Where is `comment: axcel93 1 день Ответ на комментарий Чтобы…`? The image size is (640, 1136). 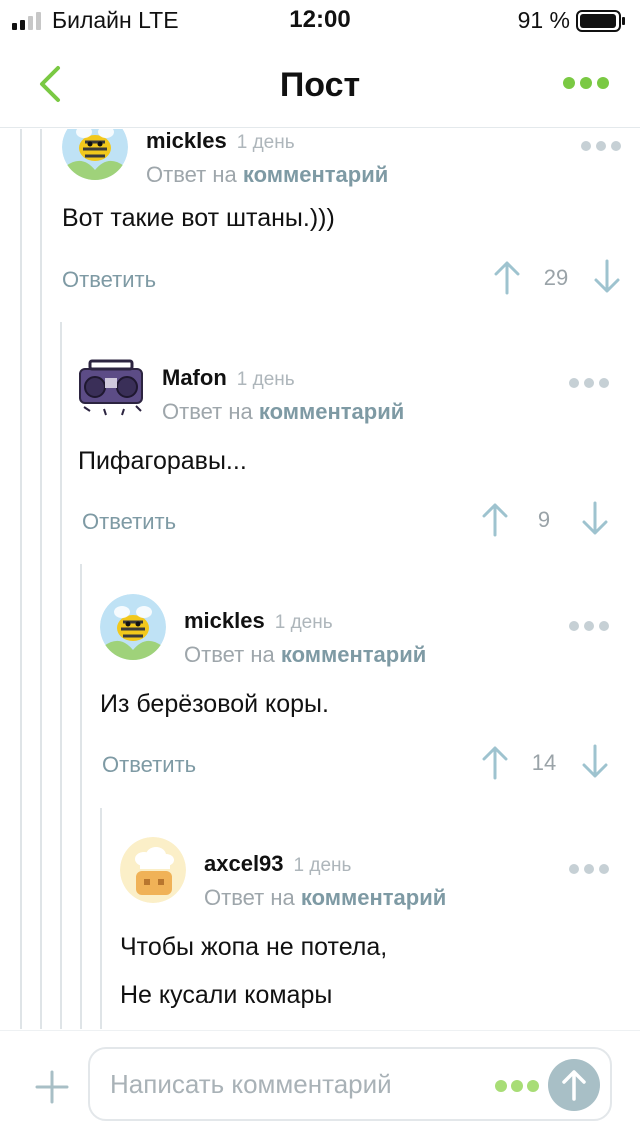
comment: axcel93 1 день Ответ на комментарий Чтобы… is located at coordinates (365, 932).